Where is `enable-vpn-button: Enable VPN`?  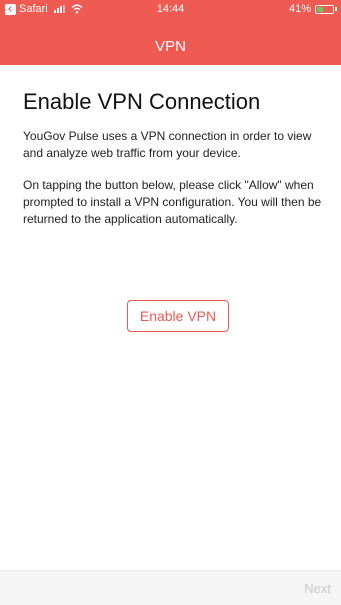 enable-vpn-button: Enable VPN is located at coordinates (178, 316).